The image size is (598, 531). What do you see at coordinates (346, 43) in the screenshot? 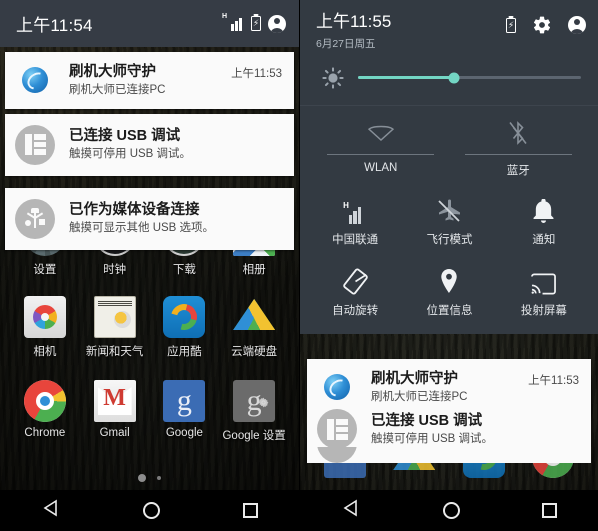
I see `qs-date: 6月27日周五` at bounding box center [346, 43].